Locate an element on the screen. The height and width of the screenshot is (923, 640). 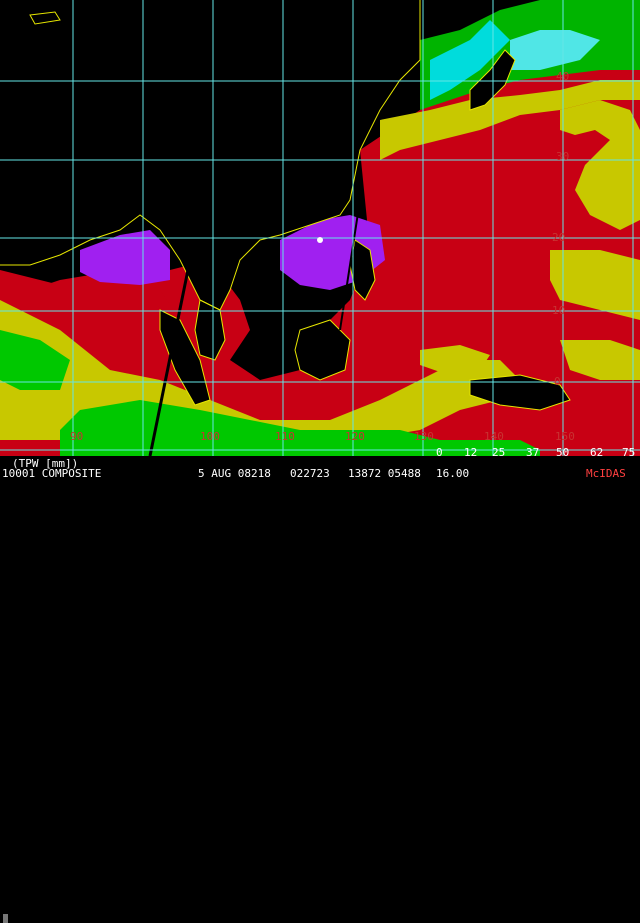
lat-label-30: 30 is located at coordinates (563, 156).